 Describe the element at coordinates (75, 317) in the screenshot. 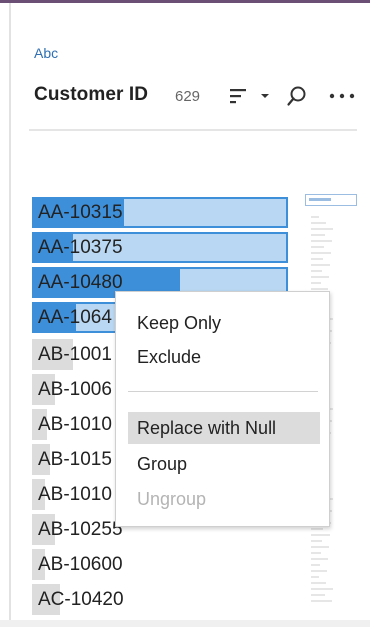

I see `value-label: AA-1064` at that location.